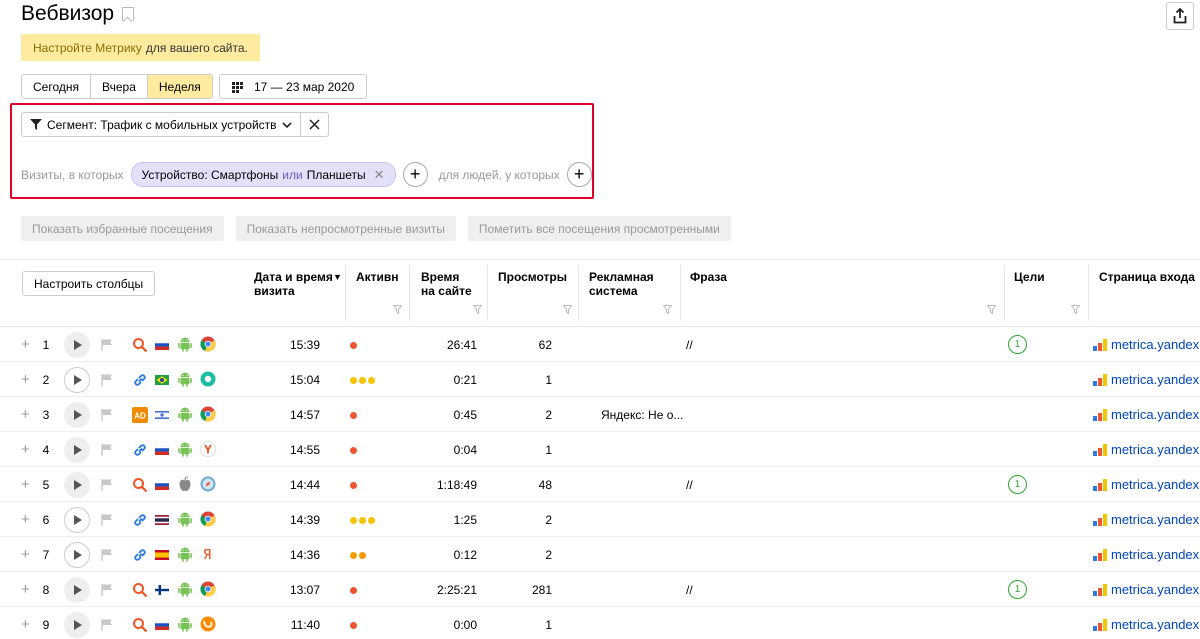  Describe the element at coordinates (600, 379) in the screenshot. I see `table-row: + 2 15:04 0:21 1 metrica.yandex.c` at that location.